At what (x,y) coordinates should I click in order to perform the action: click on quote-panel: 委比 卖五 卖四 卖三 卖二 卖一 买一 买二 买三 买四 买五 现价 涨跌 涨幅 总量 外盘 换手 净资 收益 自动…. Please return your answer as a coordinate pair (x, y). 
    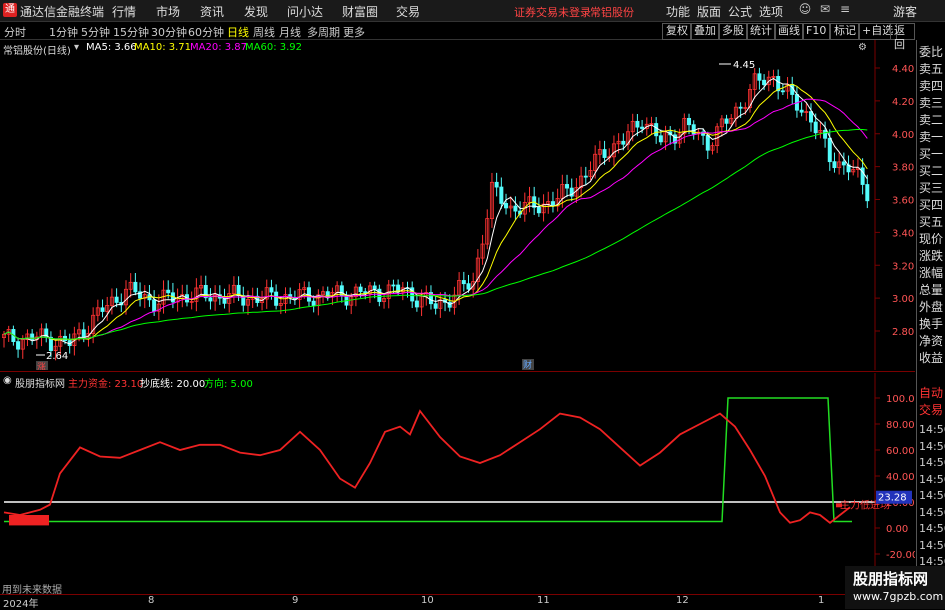
    Looking at the image, I should click on (930, 316).